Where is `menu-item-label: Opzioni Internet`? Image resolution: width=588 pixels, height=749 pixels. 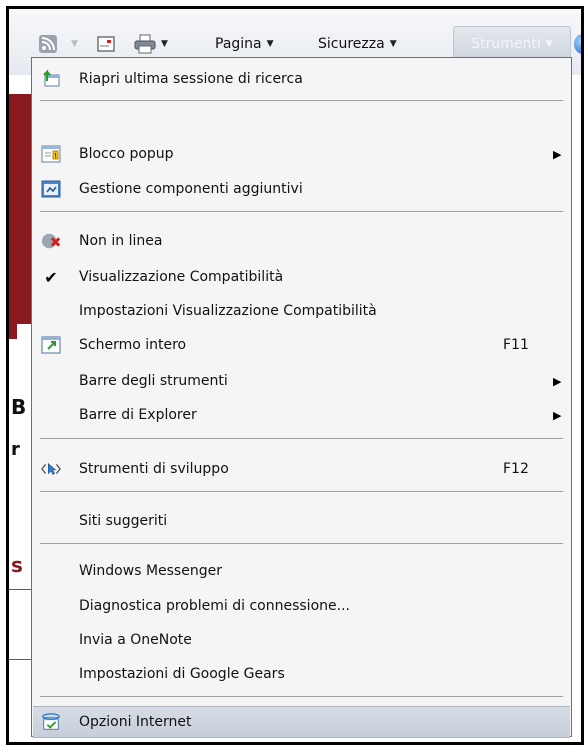 menu-item-label: Opzioni Internet is located at coordinates (135, 722).